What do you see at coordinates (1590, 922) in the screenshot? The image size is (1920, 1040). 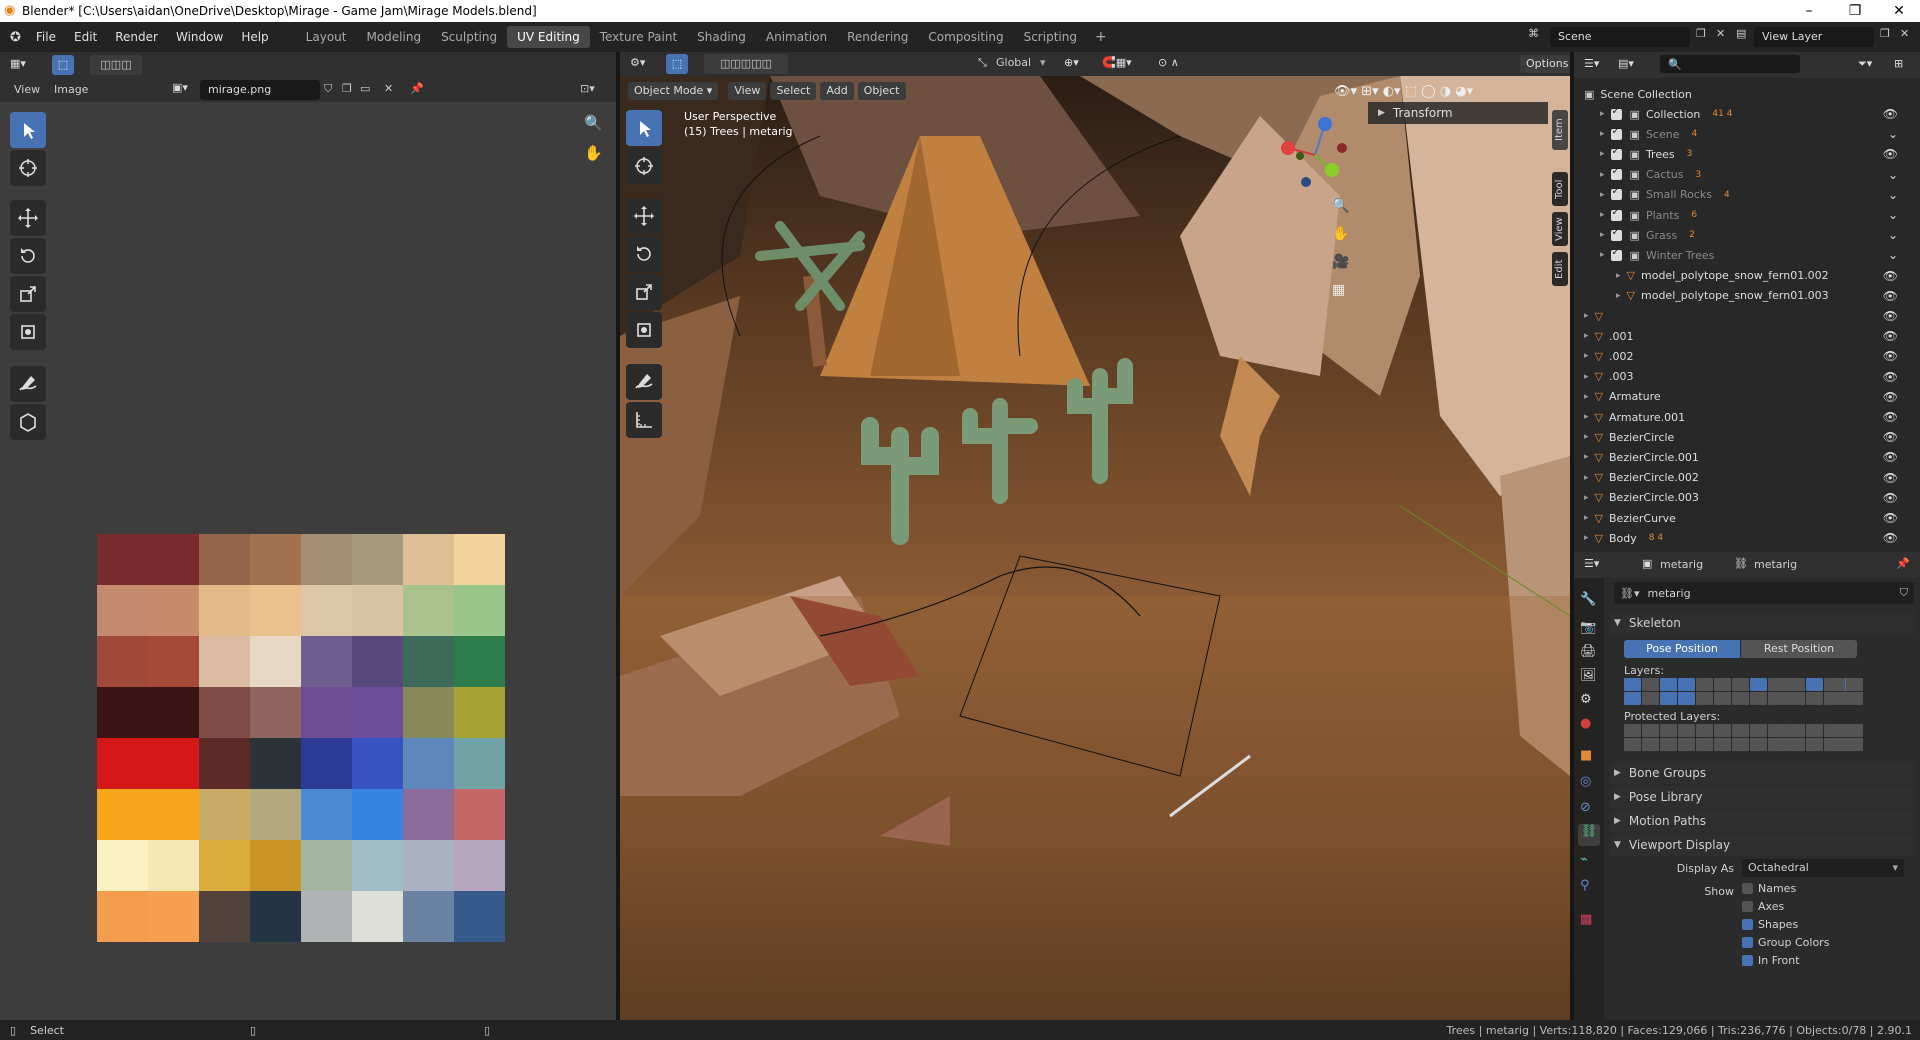 I see `texture-tab-icon: ▩` at bounding box center [1590, 922].